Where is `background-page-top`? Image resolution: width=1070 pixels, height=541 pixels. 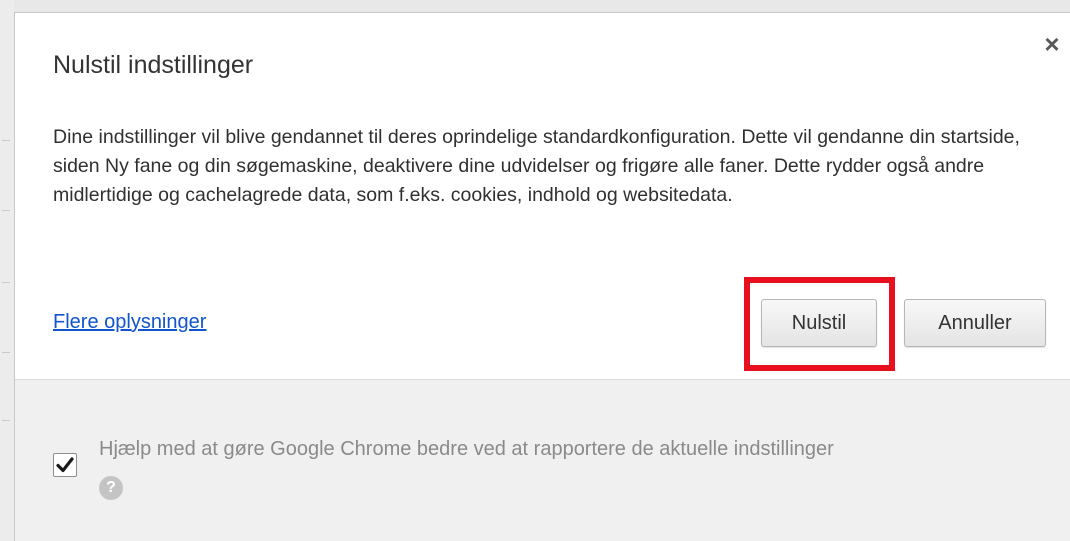 background-page-top is located at coordinates (535, 6).